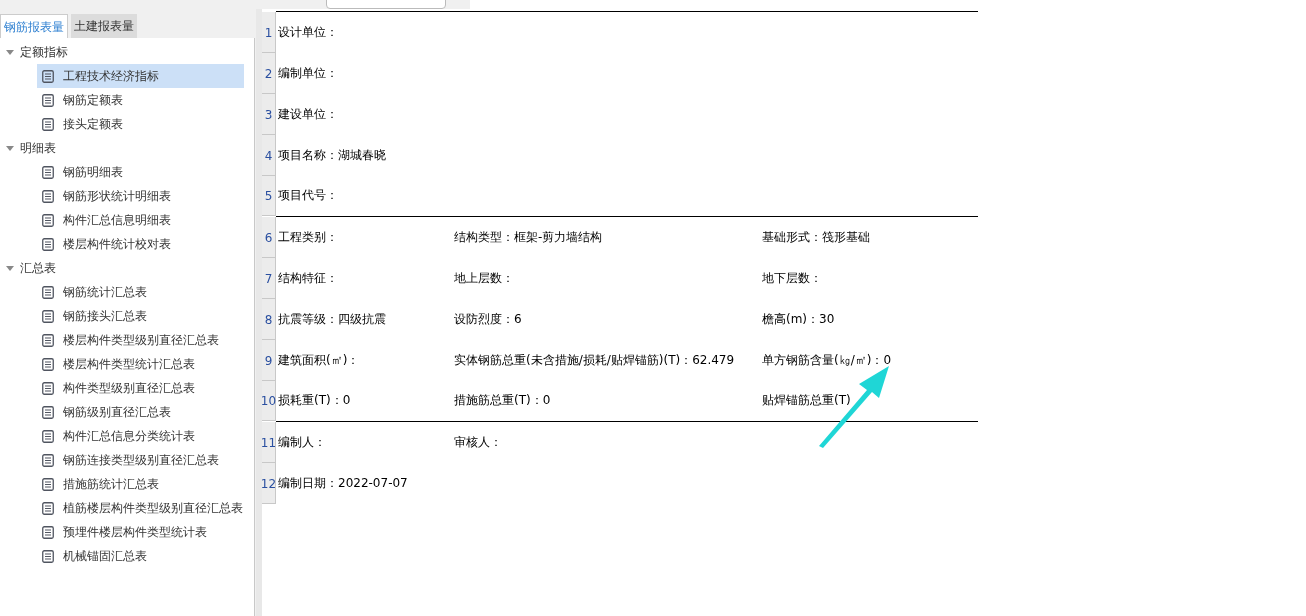 The height and width of the screenshot is (616, 1306). Describe the element at coordinates (269, 360) in the screenshot. I see `row-number: 9` at that location.